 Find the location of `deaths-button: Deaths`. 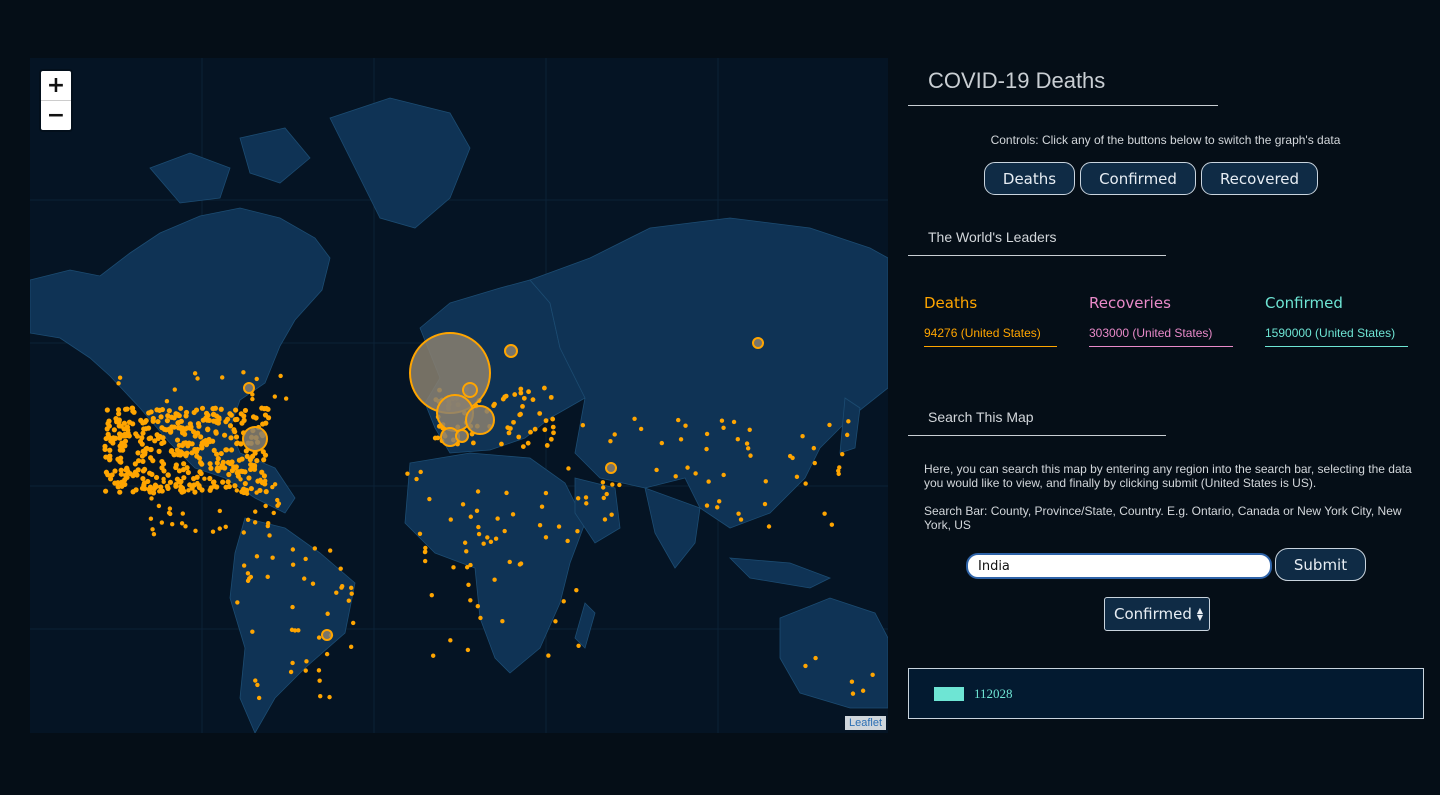

deaths-button: Deaths is located at coordinates (1029, 178).